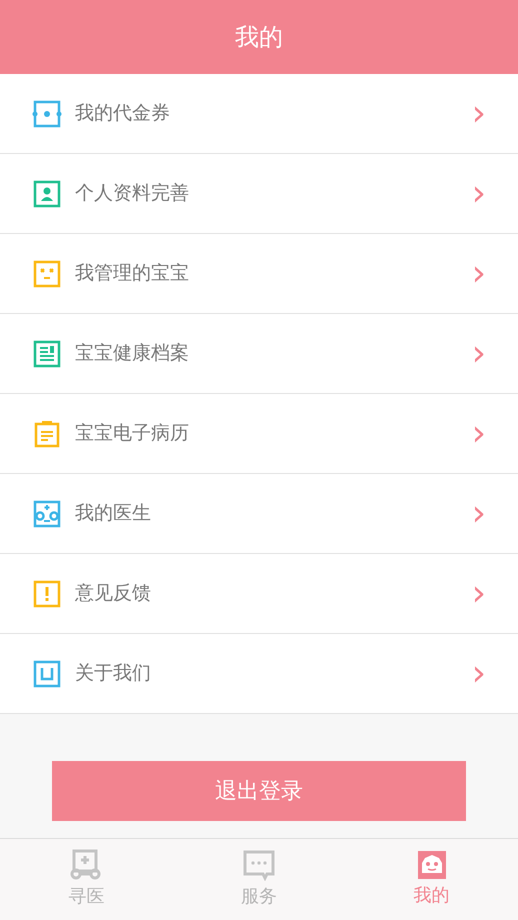 Image resolution: width=518 pixels, height=920 pixels. I want to click on hospital-icon, so click(86, 865).